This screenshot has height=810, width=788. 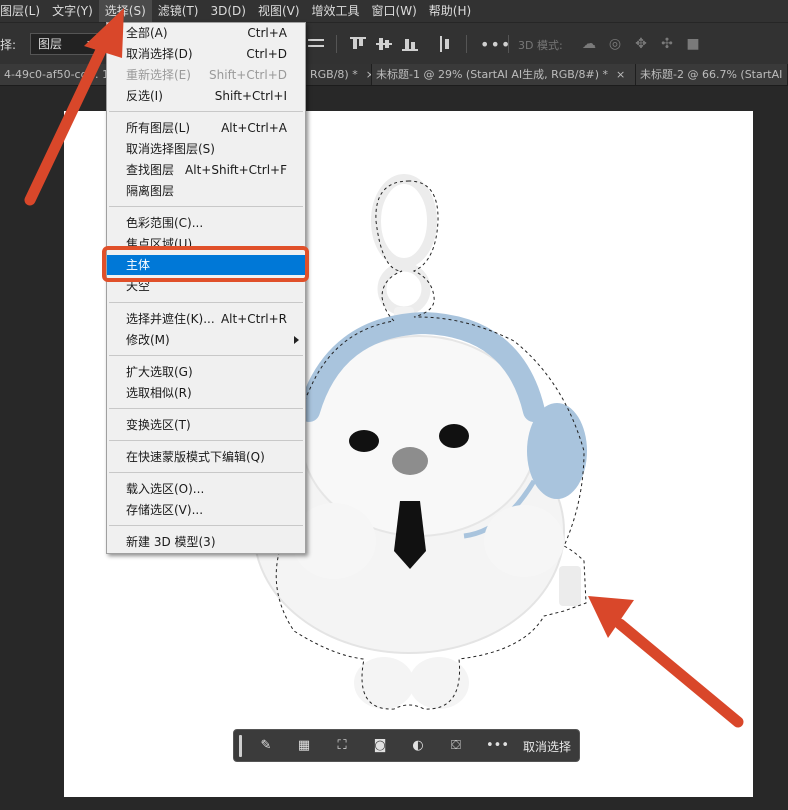 What do you see at coordinates (693, 44) in the screenshot?
I see `3d-scale-icon: ■` at bounding box center [693, 44].